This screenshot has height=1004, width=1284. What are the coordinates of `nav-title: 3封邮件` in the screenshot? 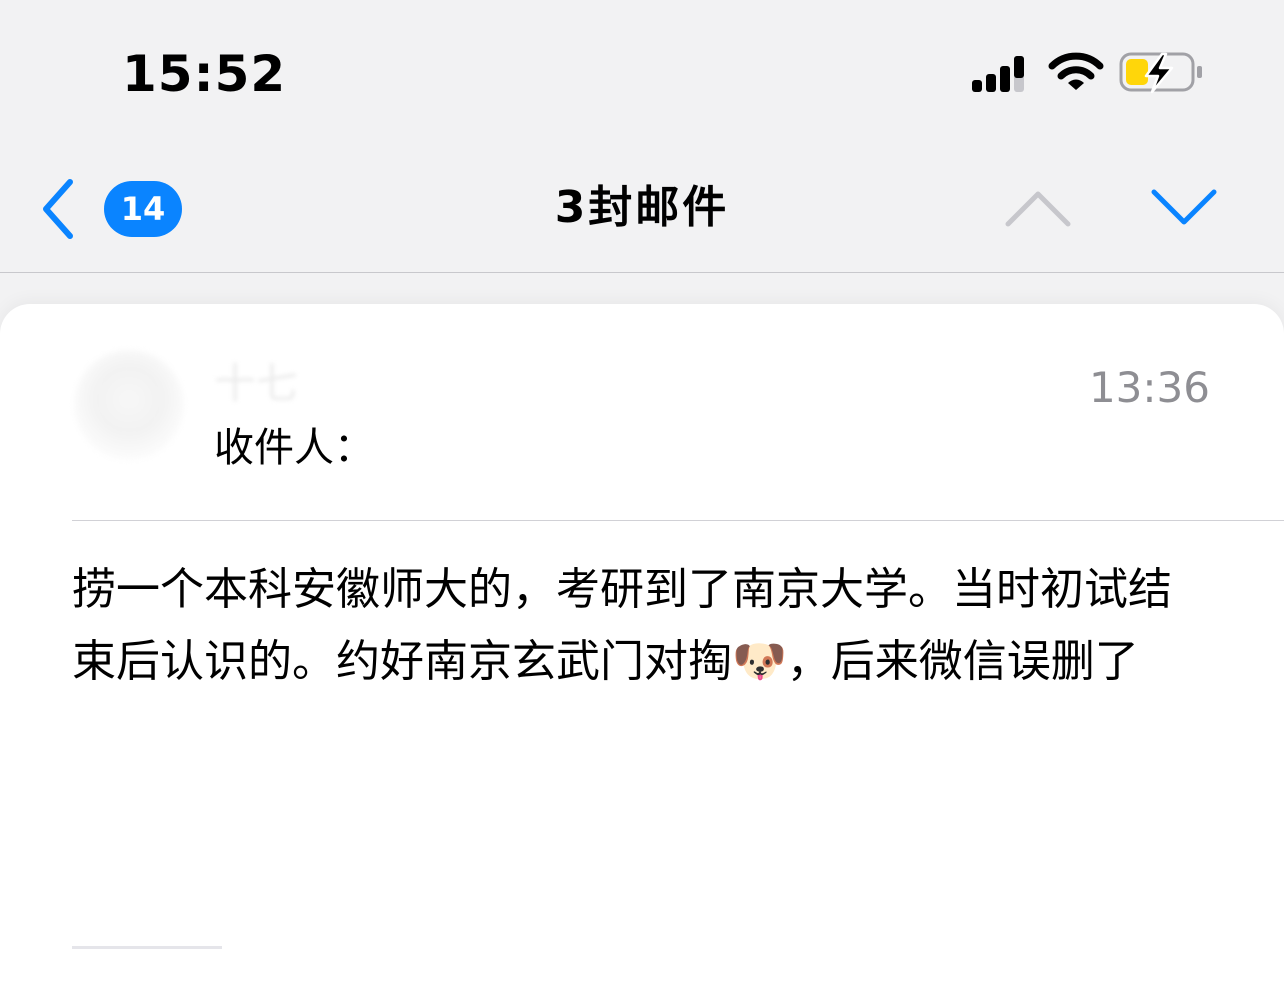 It's located at (642, 207).